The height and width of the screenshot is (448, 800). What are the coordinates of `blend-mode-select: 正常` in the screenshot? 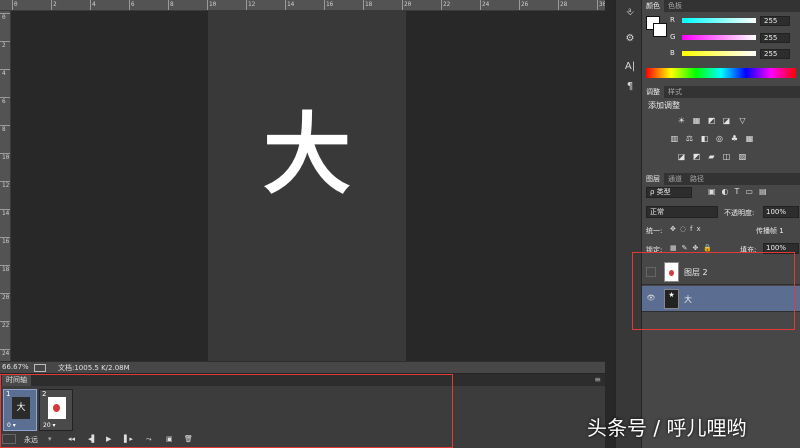 It's located at (682, 212).